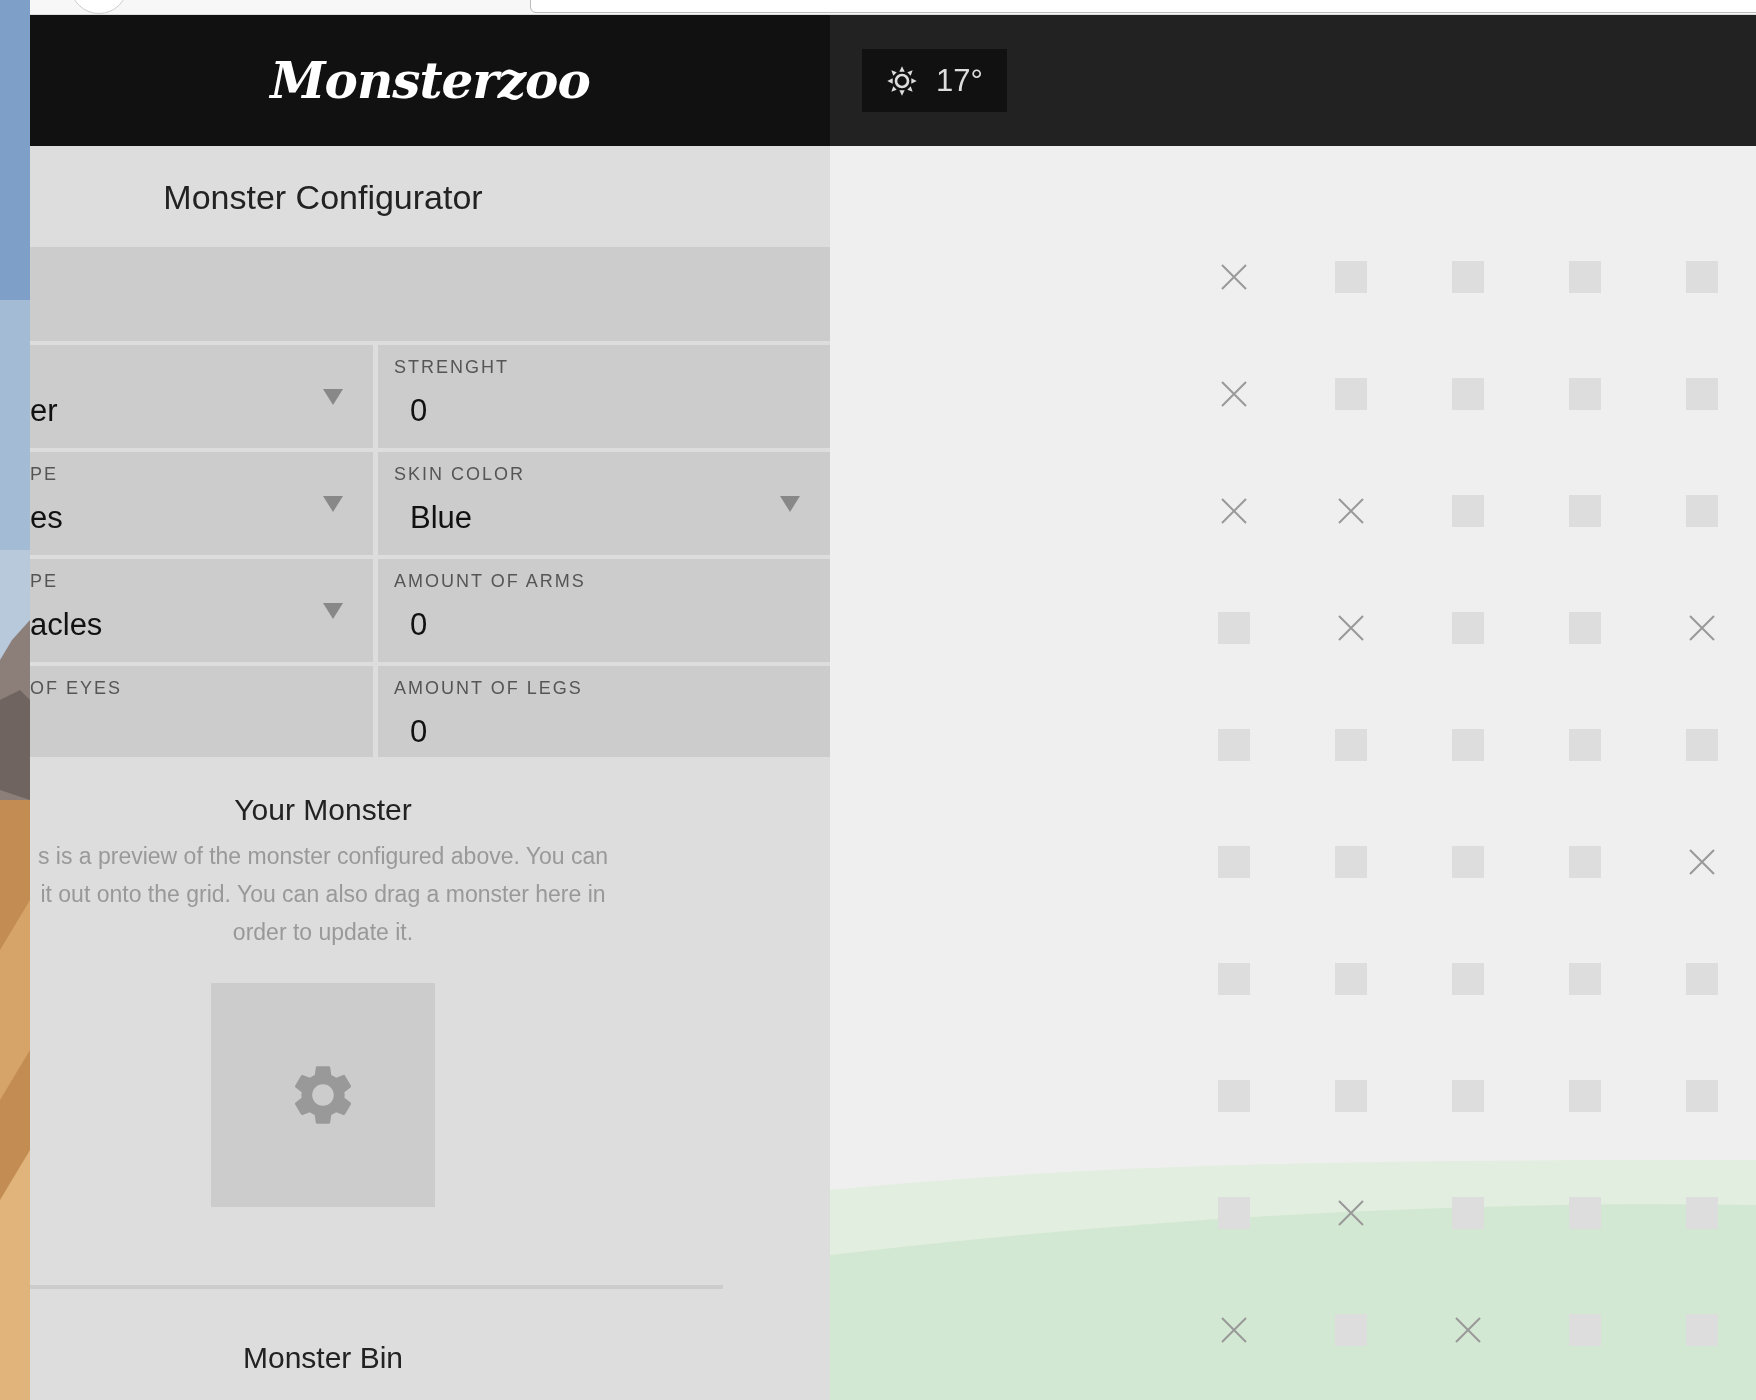 This screenshot has width=1756, height=1400. I want to click on field-label: AMOUNT OF ARMS, so click(490, 581).